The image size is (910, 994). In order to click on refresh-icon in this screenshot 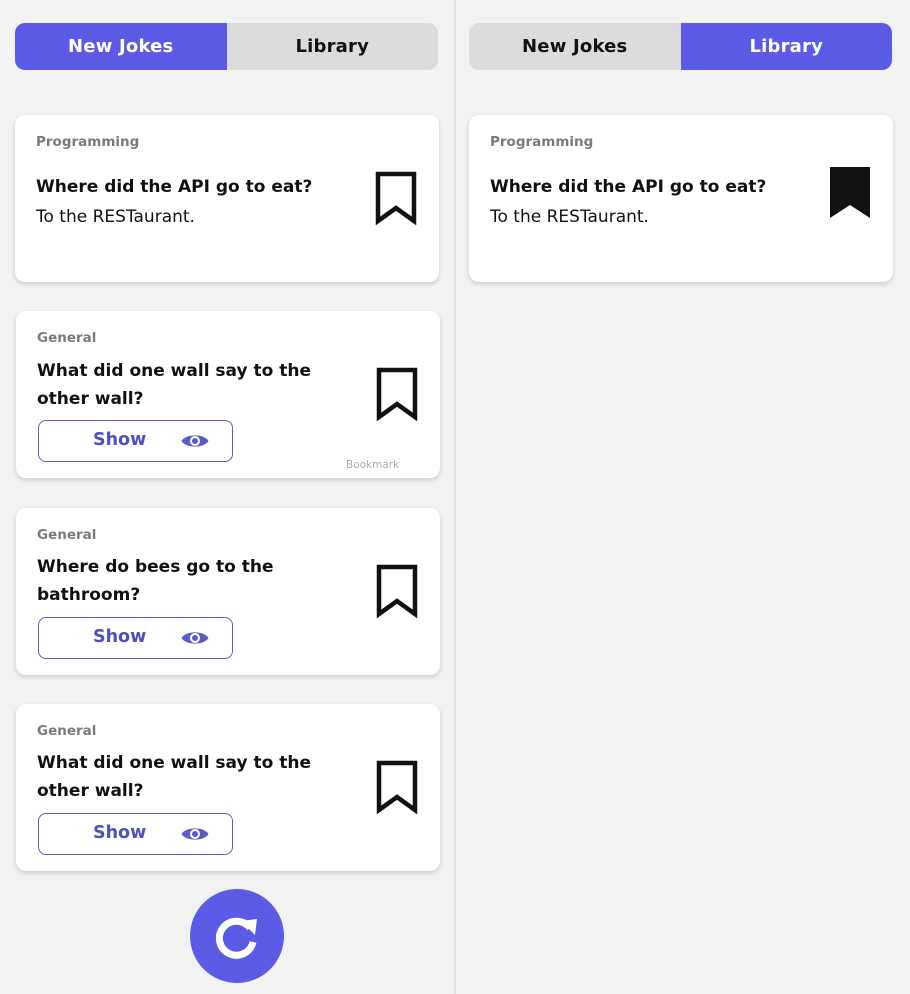, I will do `click(236, 938)`.